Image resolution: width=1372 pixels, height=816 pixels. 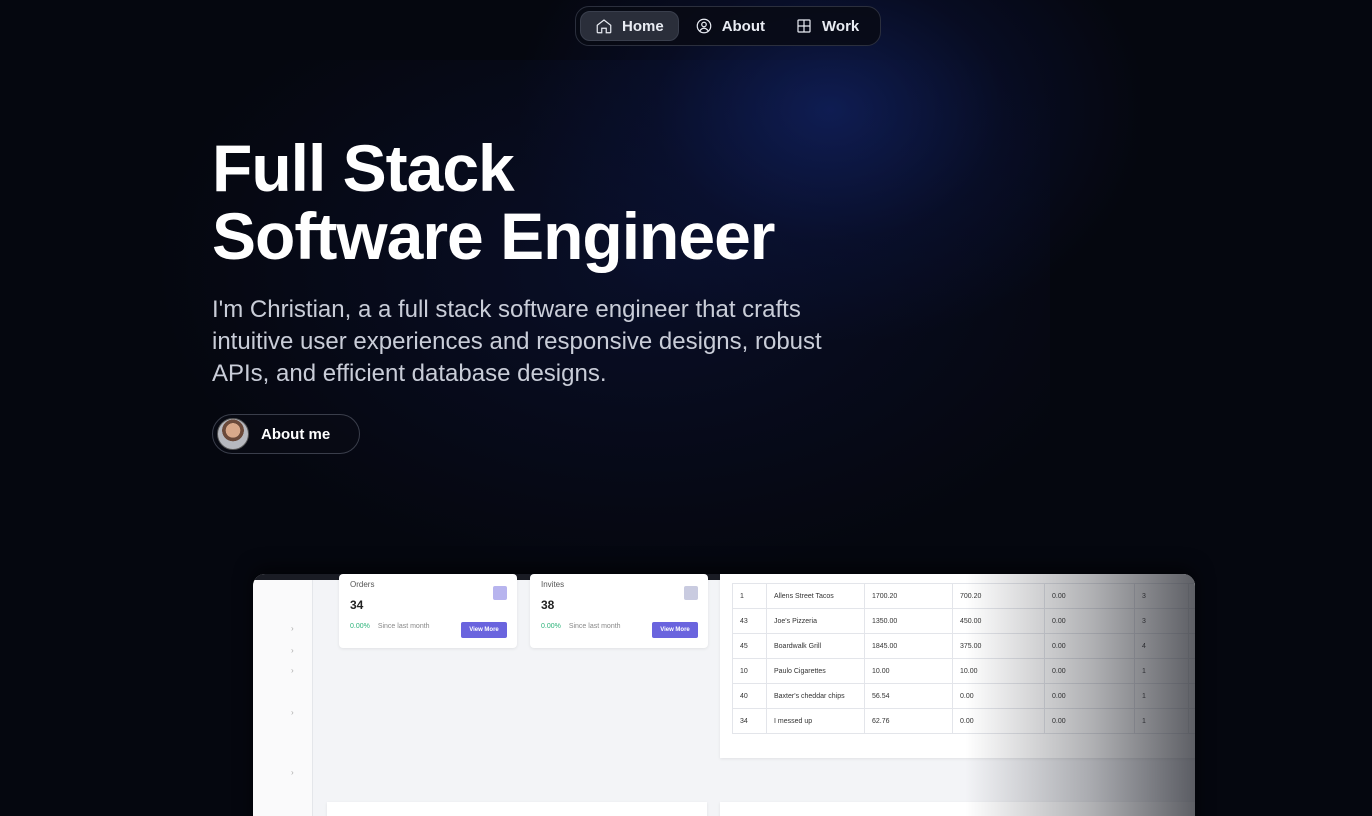 I want to click on preview-sidebar: › › › › ›, so click(x=283, y=698).